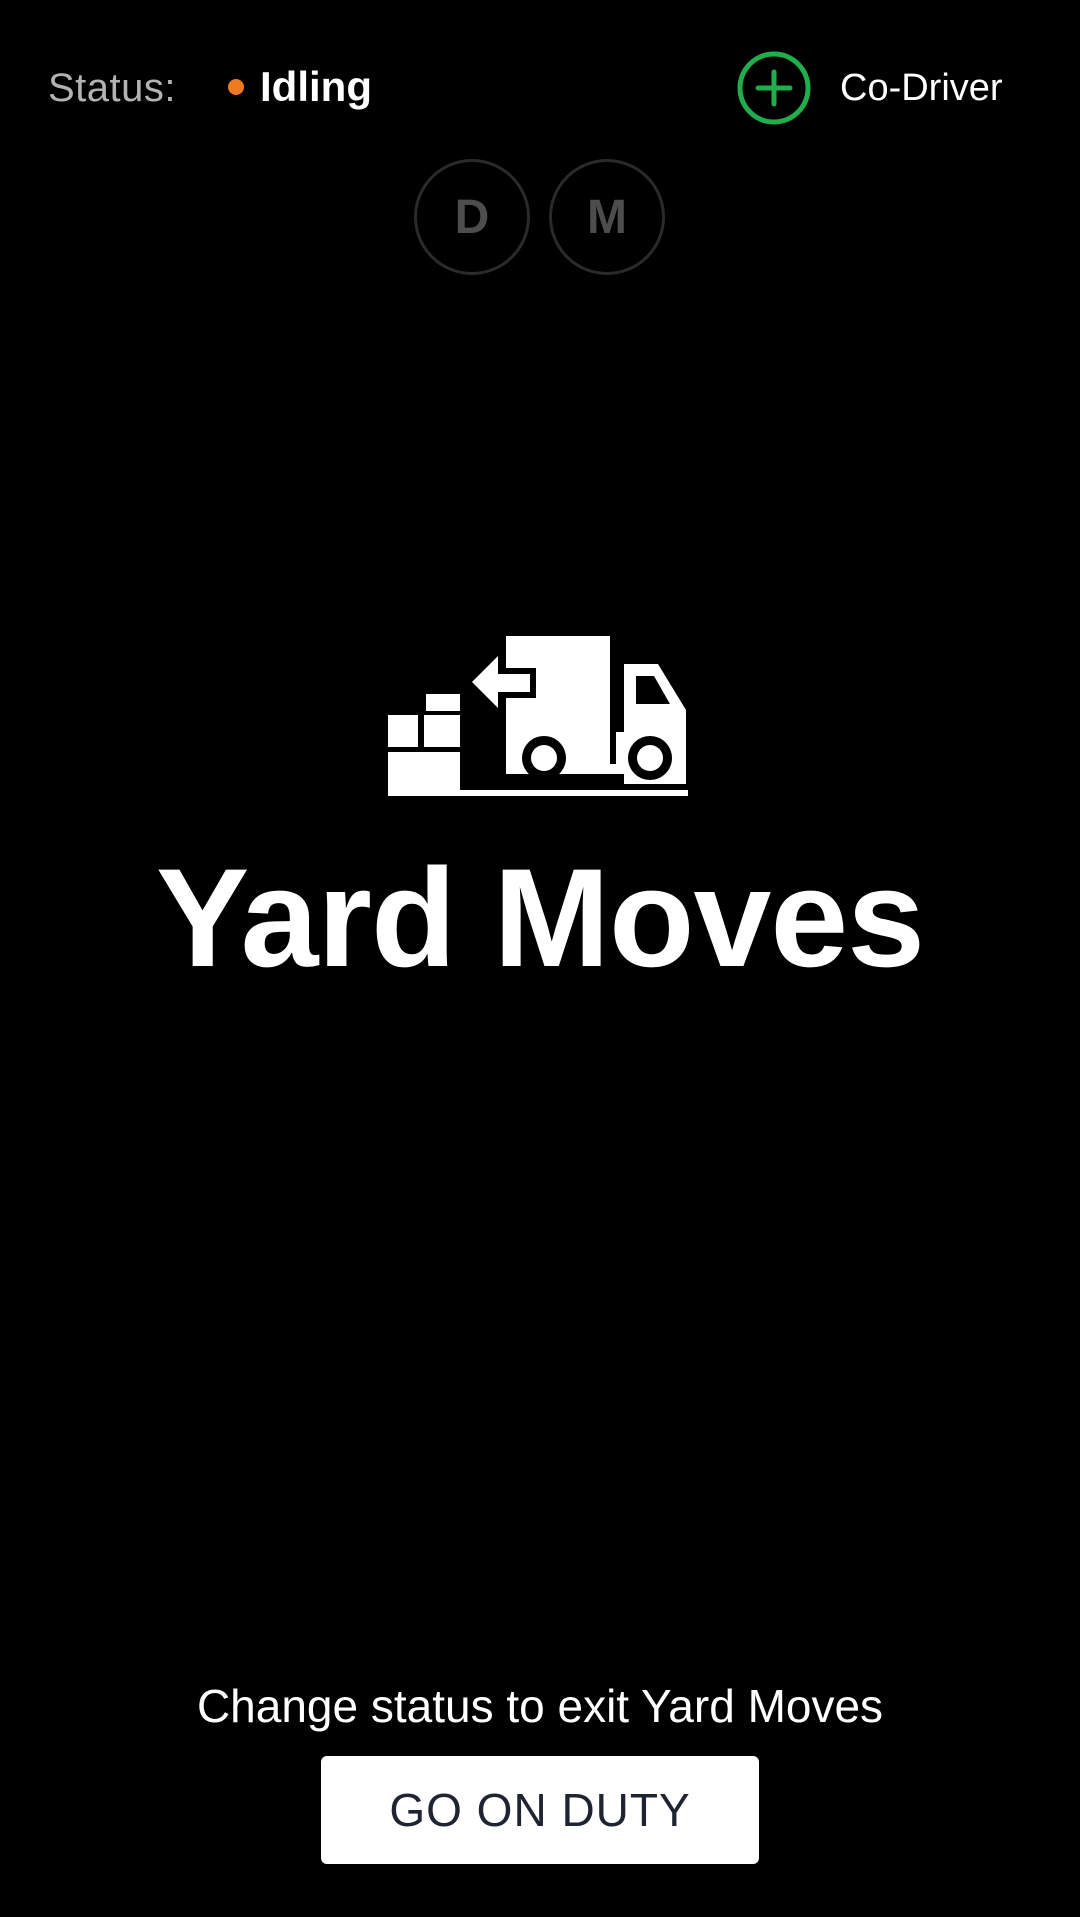 This screenshot has width=1080, height=1917. What do you see at coordinates (607, 217) in the screenshot?
I see `driver-button-m: M` at bounding box center [607, 217].